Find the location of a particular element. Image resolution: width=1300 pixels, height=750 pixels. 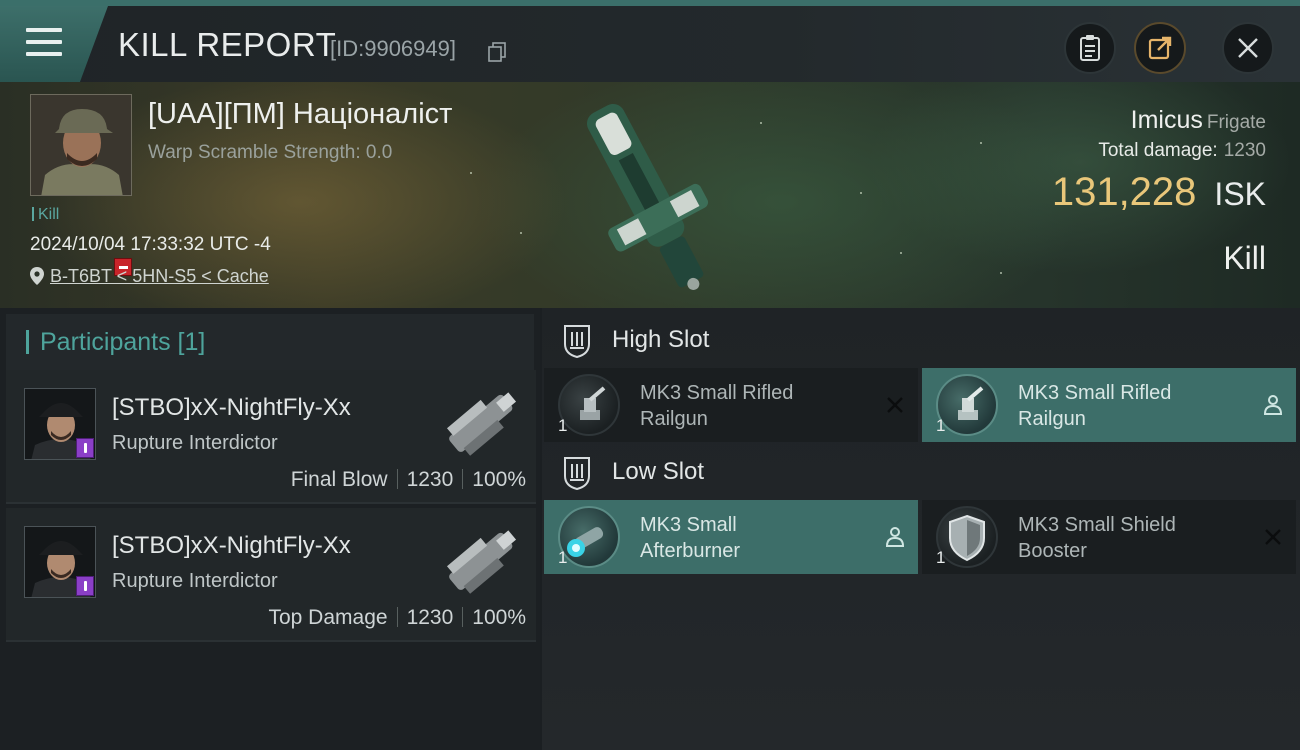

ship-name: Imicus is located at coordinates (1167, 120).